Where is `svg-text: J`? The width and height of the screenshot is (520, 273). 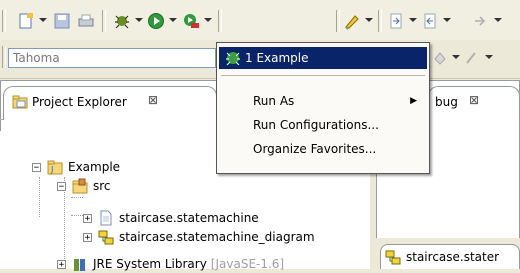 svg-text: J is located at coordinates (51, 169).